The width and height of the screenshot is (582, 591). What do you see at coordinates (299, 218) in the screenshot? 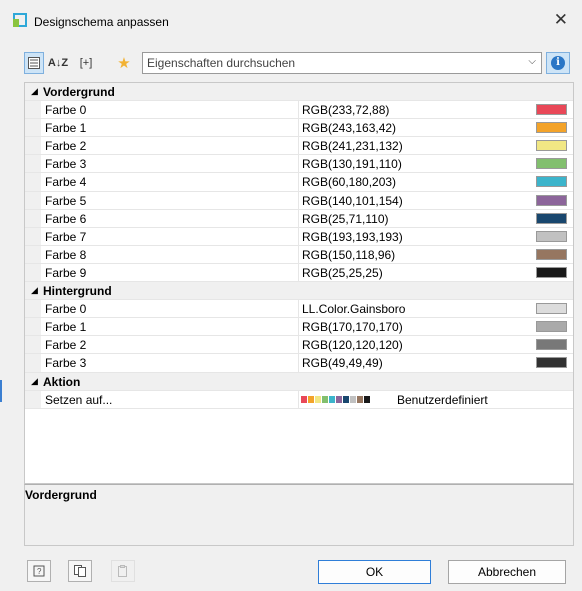
I see `property-row: Farbe 6 RGB(25,71,110)` at bounding box center [299, 218].